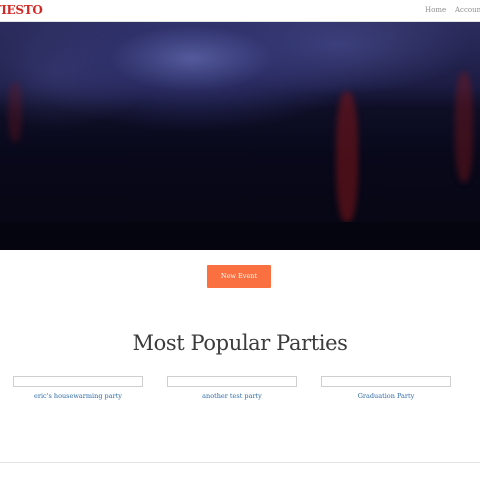  Describe the element at coordinates (240, 11) in the screenshot. I see `top-navbar: FIESTO Home Account` at that location.